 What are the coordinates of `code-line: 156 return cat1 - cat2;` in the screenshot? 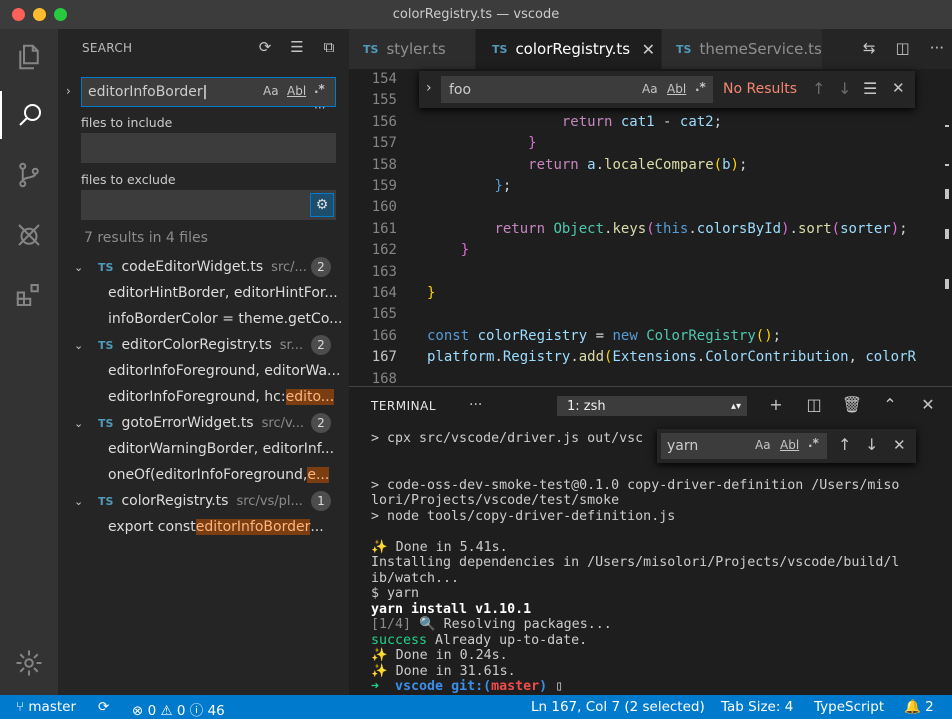 It's located at (650, 124).